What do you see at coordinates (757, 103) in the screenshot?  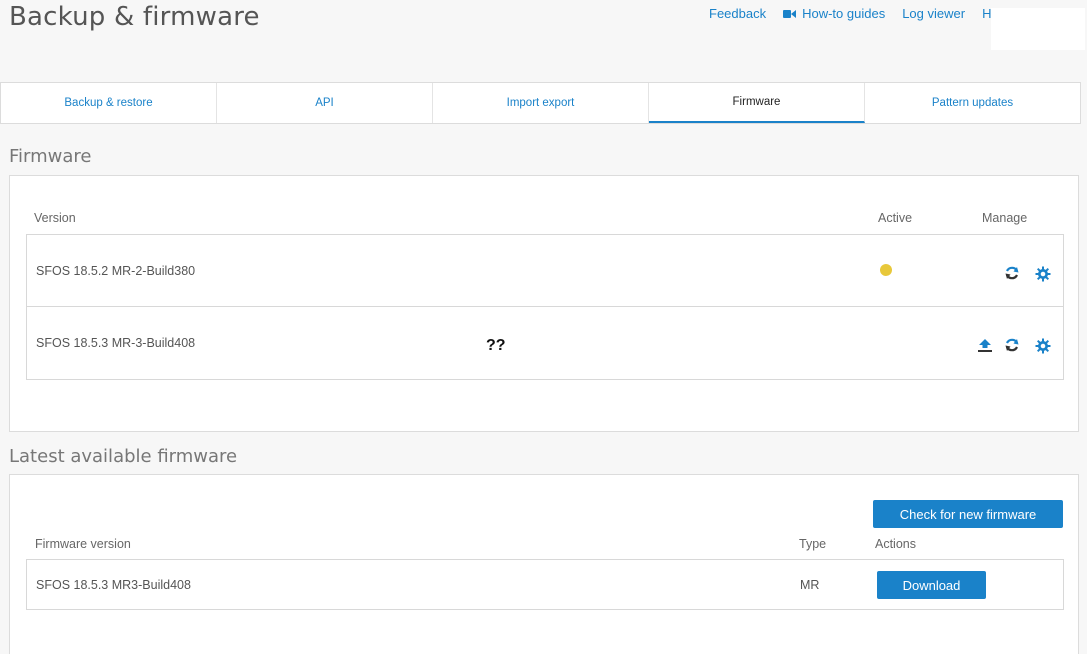 I see `tab-firmware: Firmware` at bounding box center [757, 103].